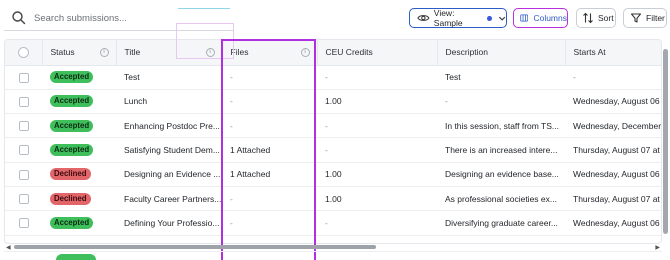 This screenshot has height=260, width=670. I want to click on filter-button: Filter, so click(645, 18).